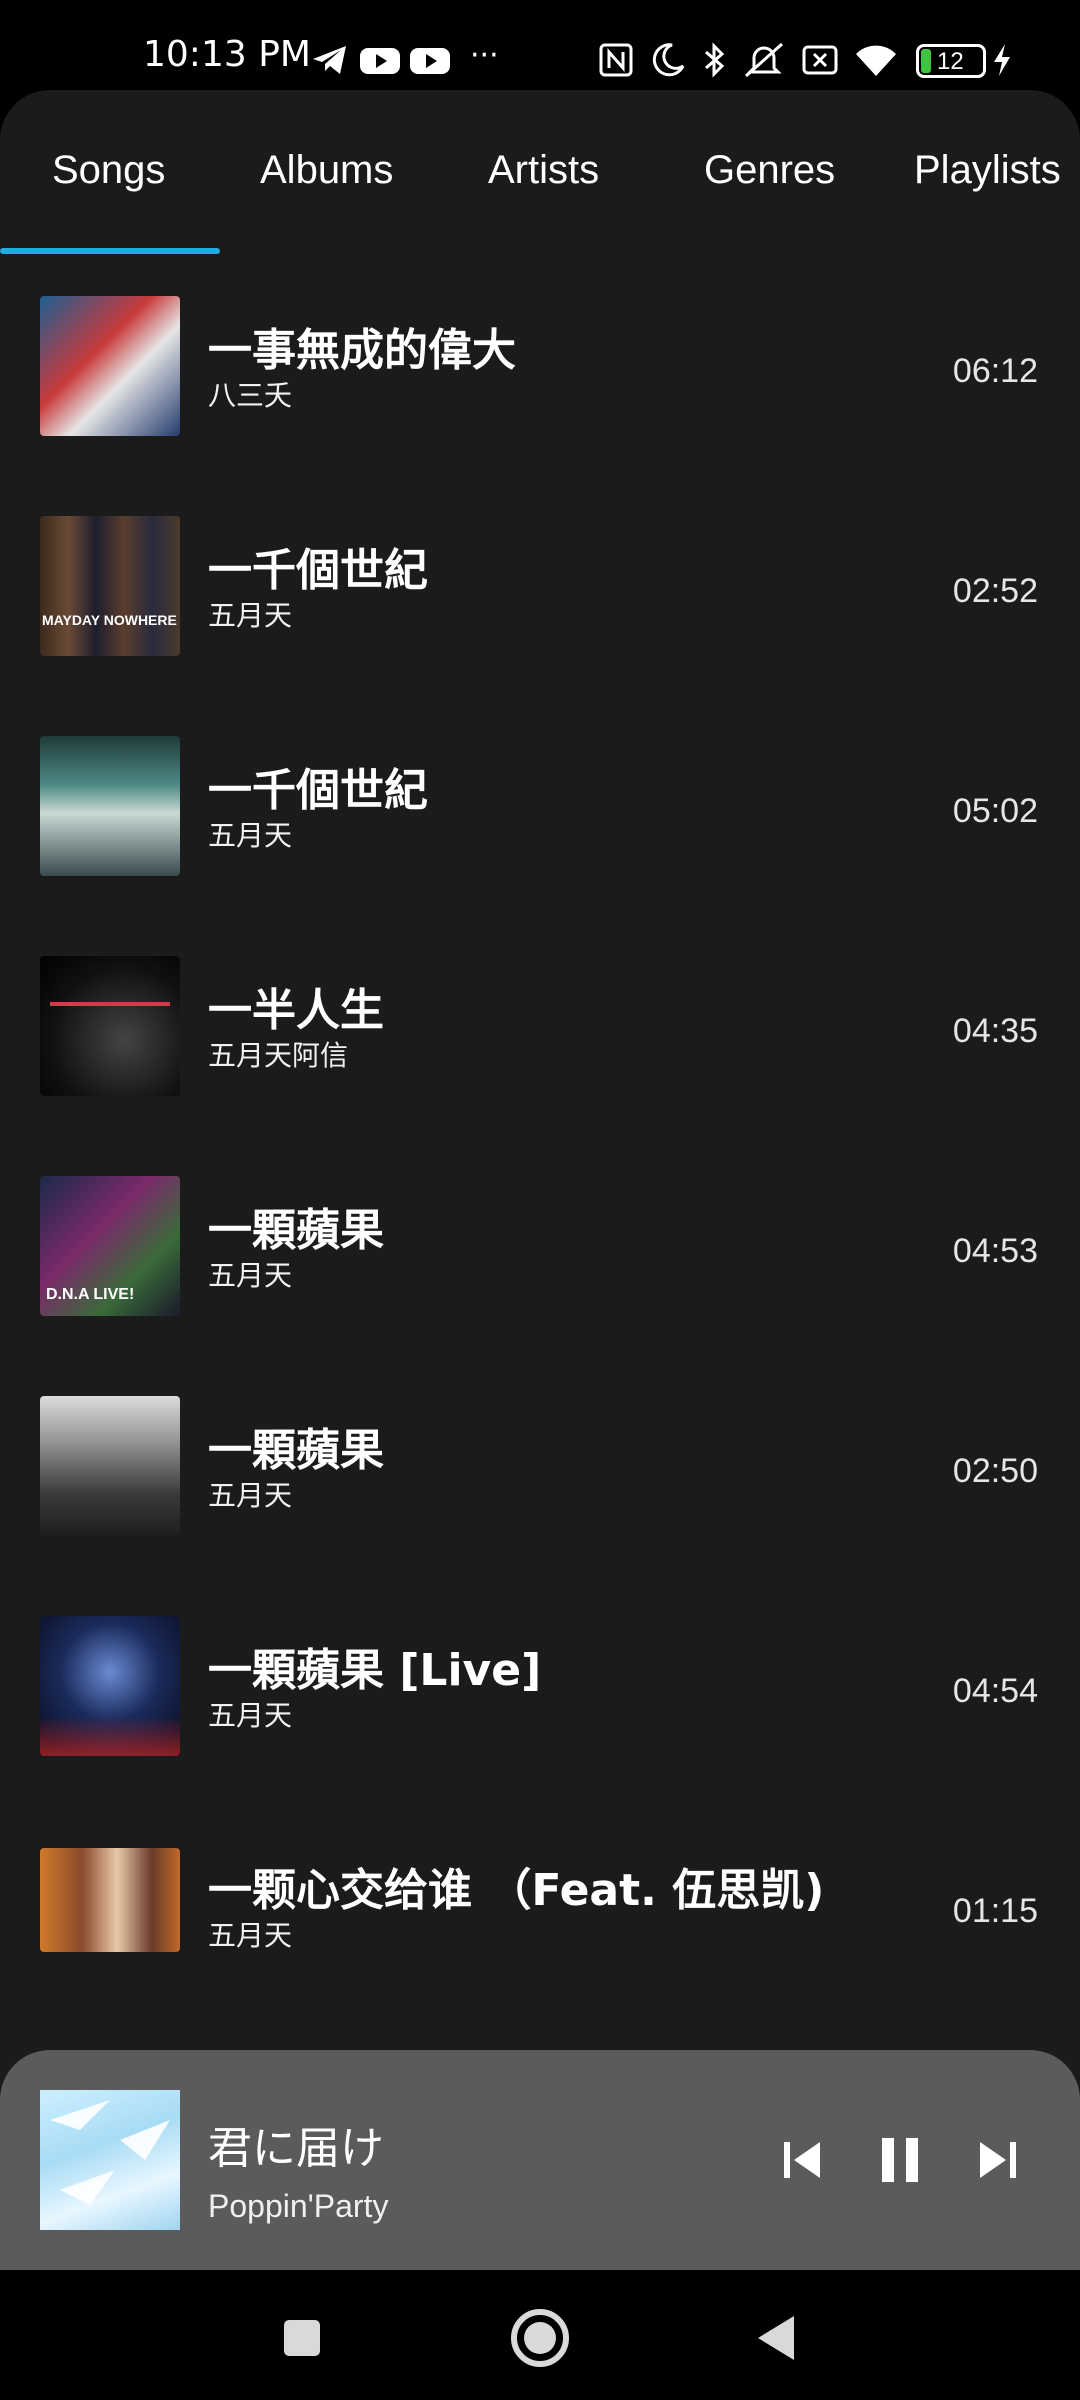 This screenshot has height=2400, width=1080. I want to click on tab-playlists: Playlists, so click(987, 170).